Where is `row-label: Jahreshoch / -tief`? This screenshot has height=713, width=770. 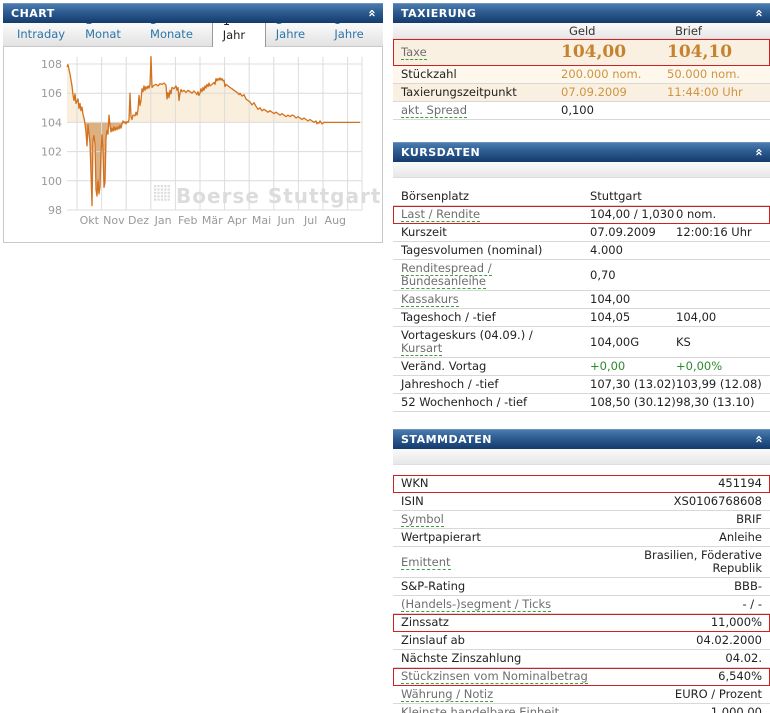 row-label: Jahreshoch / -tief is located at coordinates (450, 384).